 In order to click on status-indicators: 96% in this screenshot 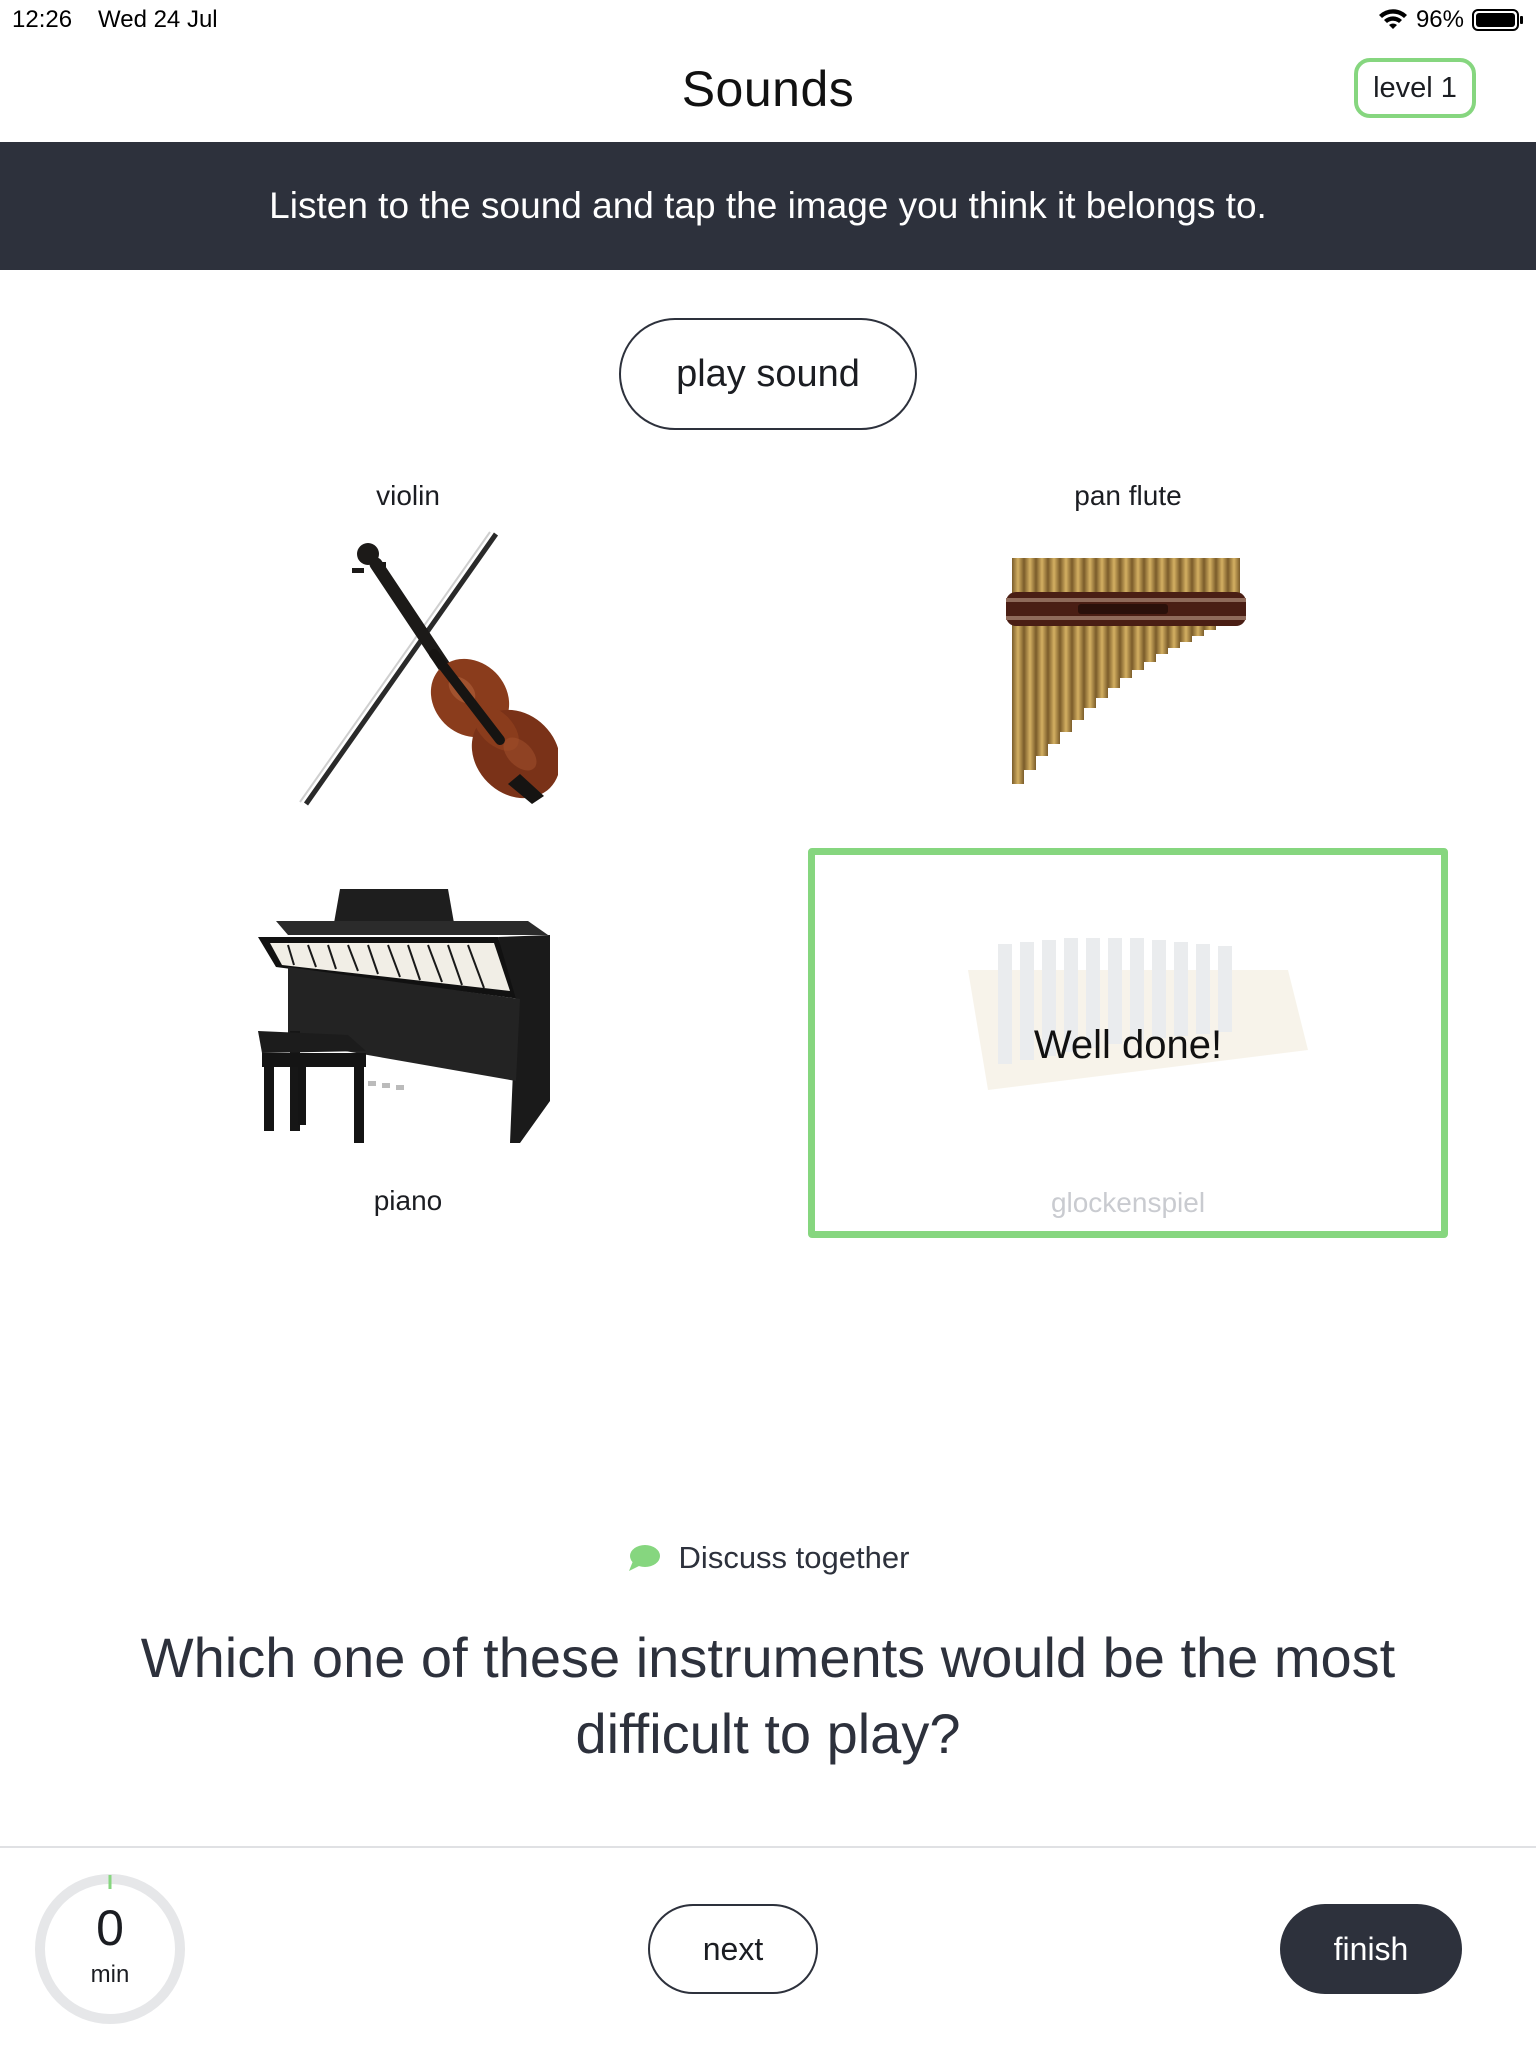, I will do `click(1451, 20)`.